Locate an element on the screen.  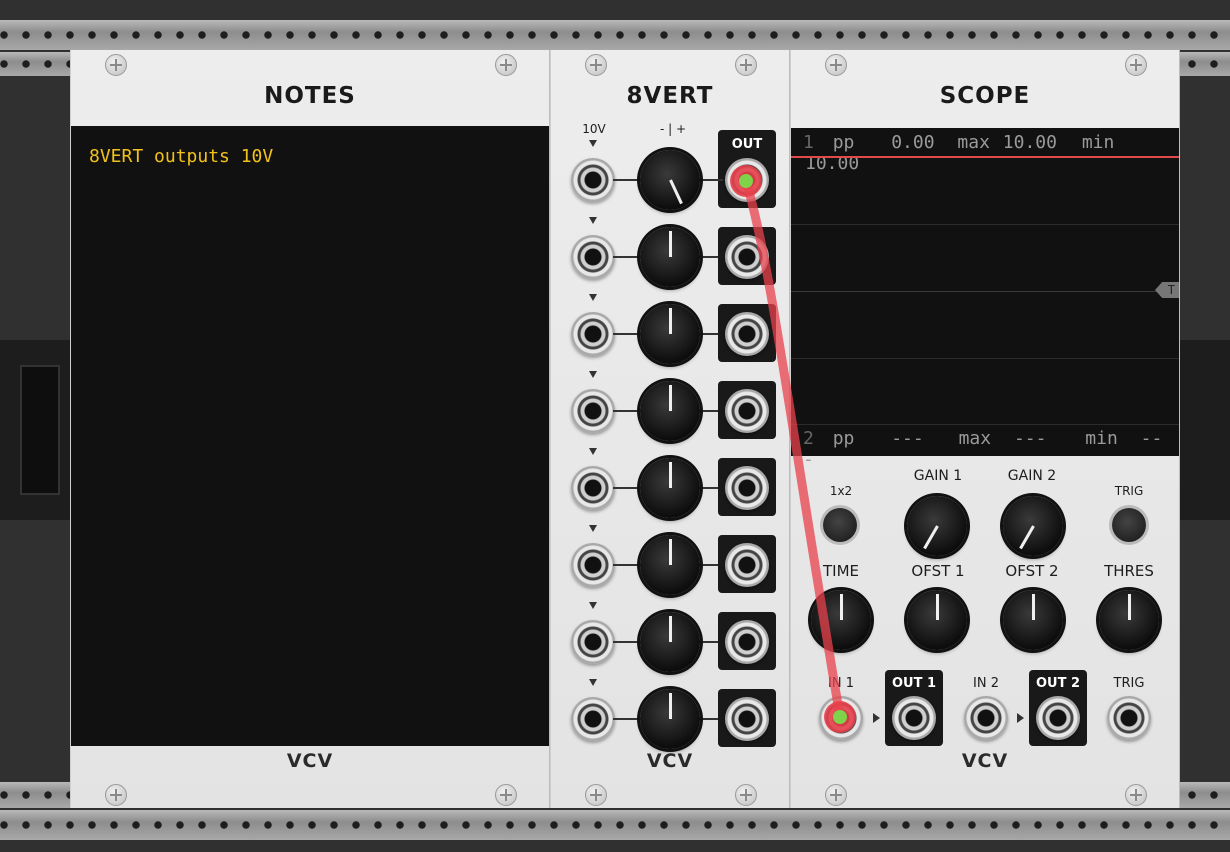
trigger-marker-icon: T is located at coordinates (1167, 290).